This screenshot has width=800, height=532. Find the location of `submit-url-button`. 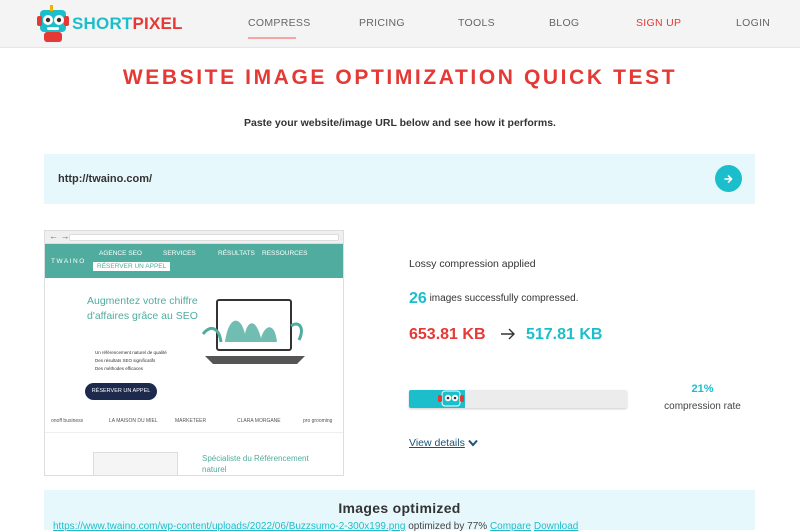

submit-url-button is located at coordinates (728, 178).